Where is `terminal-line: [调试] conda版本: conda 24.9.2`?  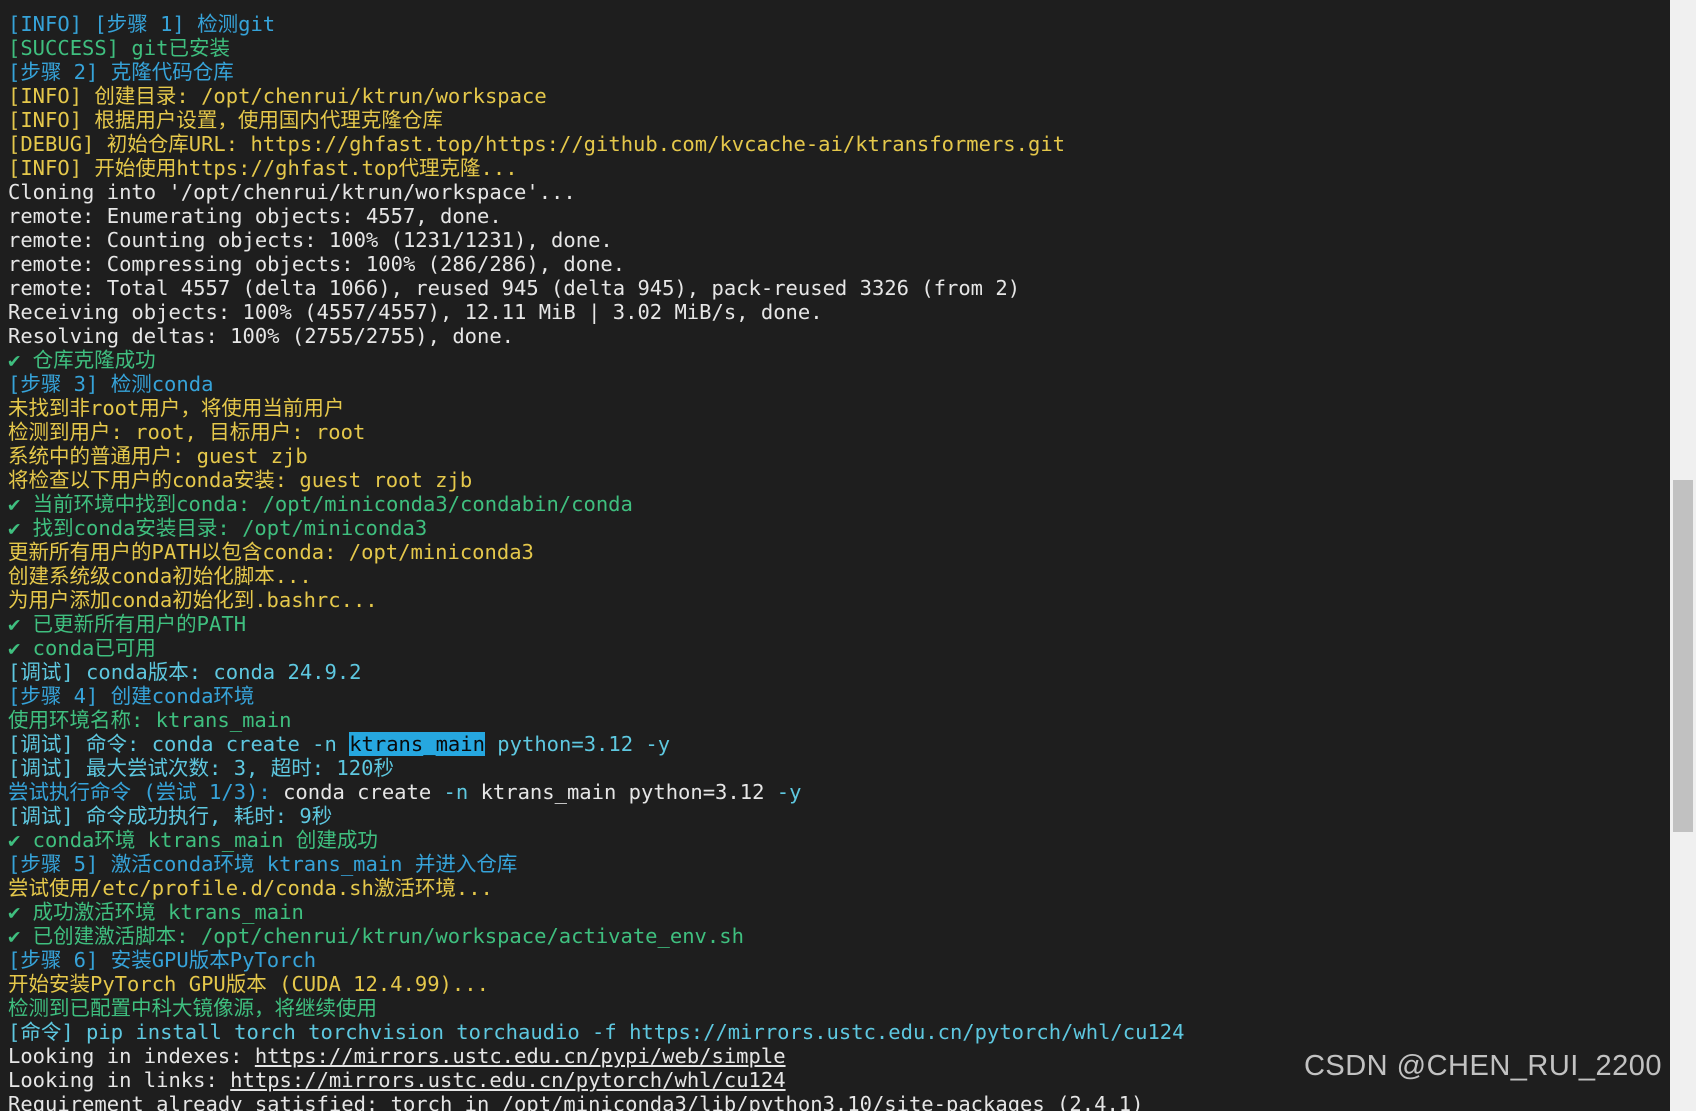 terminal-line: [调试] conda版本: conda 24.9.2 is located at coordinates (839, 672).